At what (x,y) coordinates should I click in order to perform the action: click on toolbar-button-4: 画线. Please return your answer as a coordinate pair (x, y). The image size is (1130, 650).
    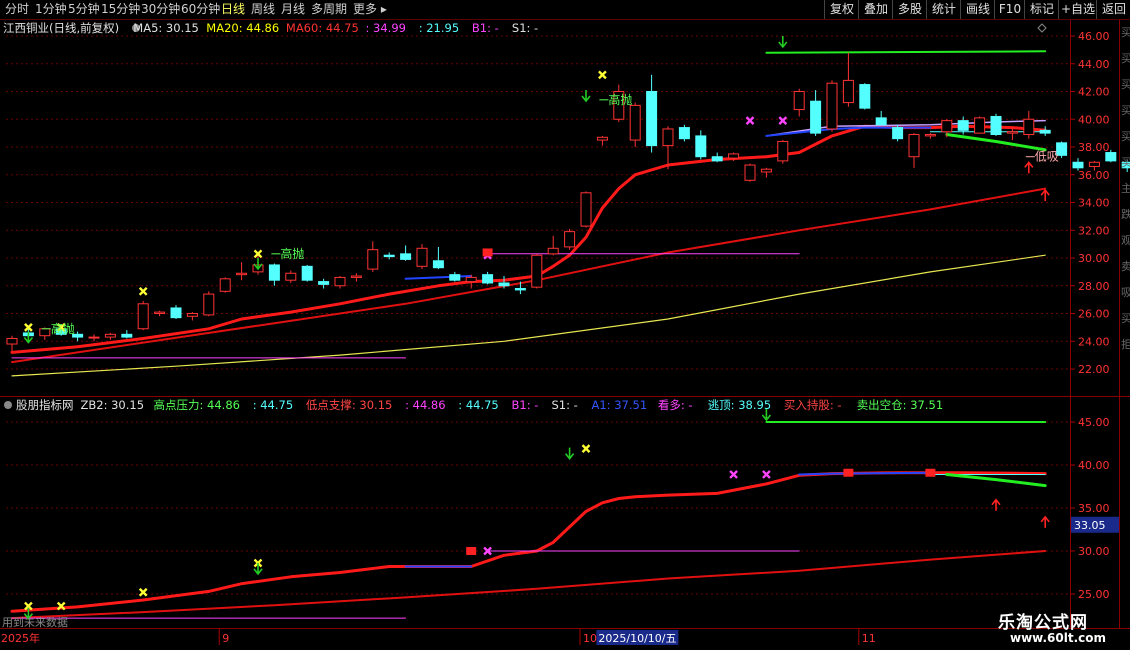
    Looking at the image, I should click on (977, 9).